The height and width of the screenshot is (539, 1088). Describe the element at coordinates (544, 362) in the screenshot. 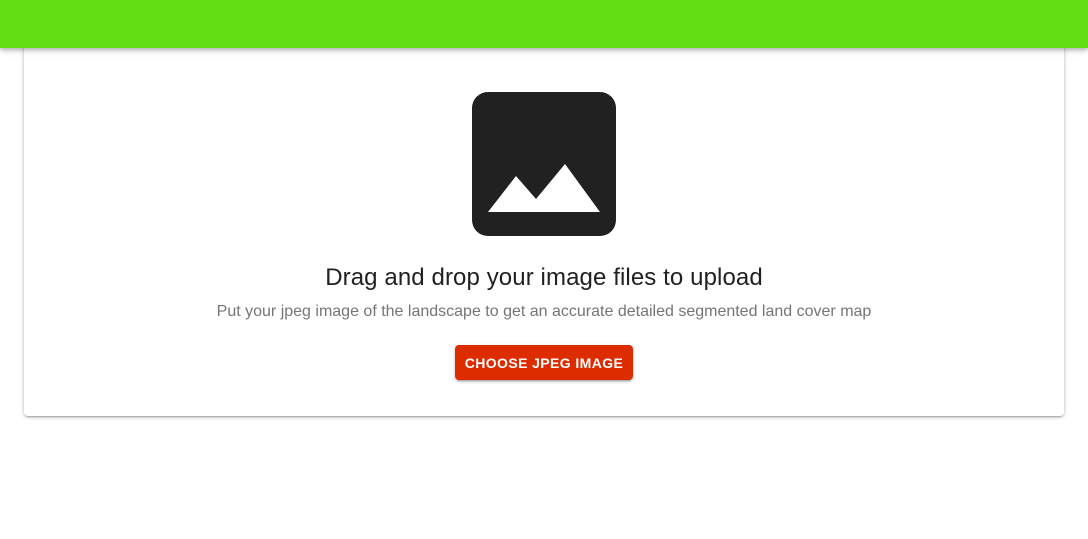

I see `choose-jpeg-image-button: CHOOSE JPEG IMAGE` at that location.